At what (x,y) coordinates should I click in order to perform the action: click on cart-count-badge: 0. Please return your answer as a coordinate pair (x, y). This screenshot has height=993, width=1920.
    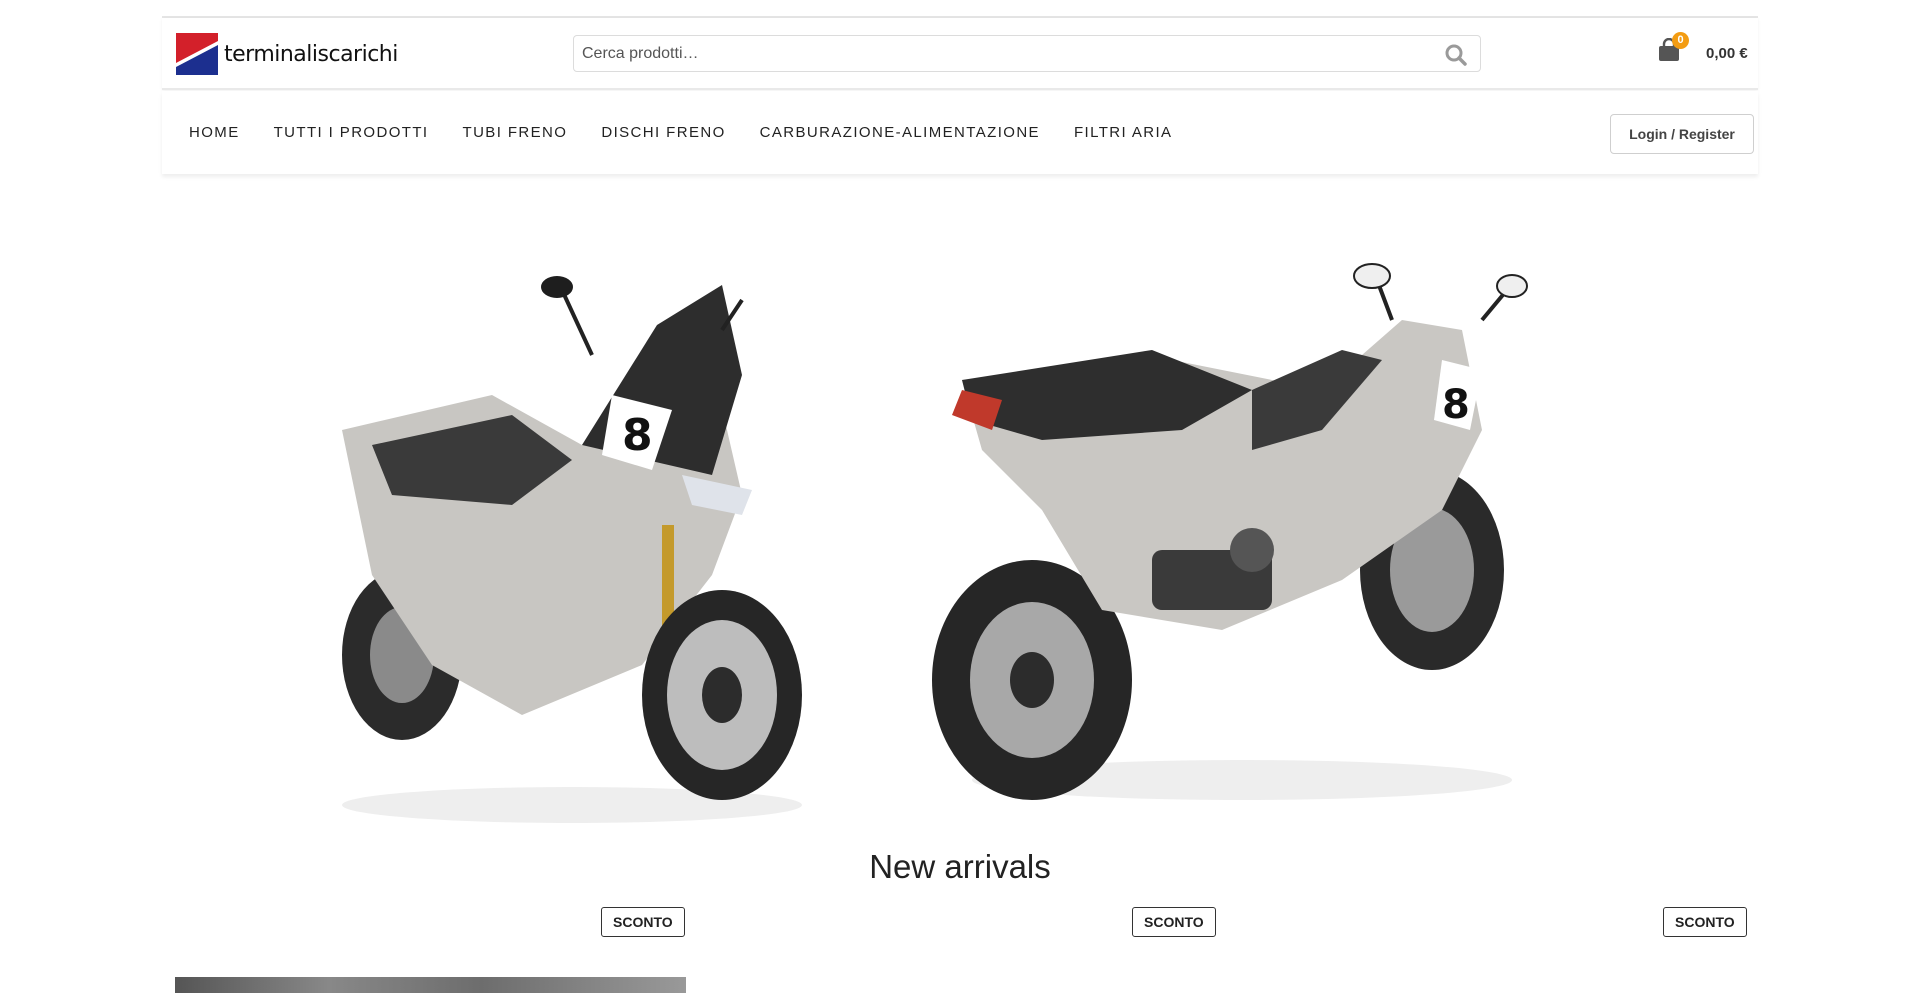
    Looking at the image, I should click on (1680, 40).